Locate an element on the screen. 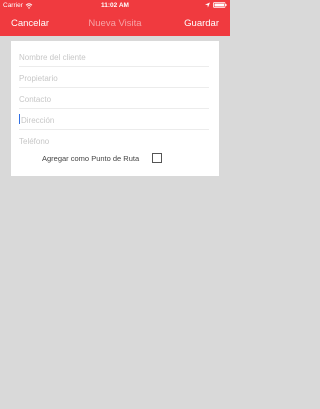 The image size is (320, 409). contact-input is located at coordinates (113, 99).